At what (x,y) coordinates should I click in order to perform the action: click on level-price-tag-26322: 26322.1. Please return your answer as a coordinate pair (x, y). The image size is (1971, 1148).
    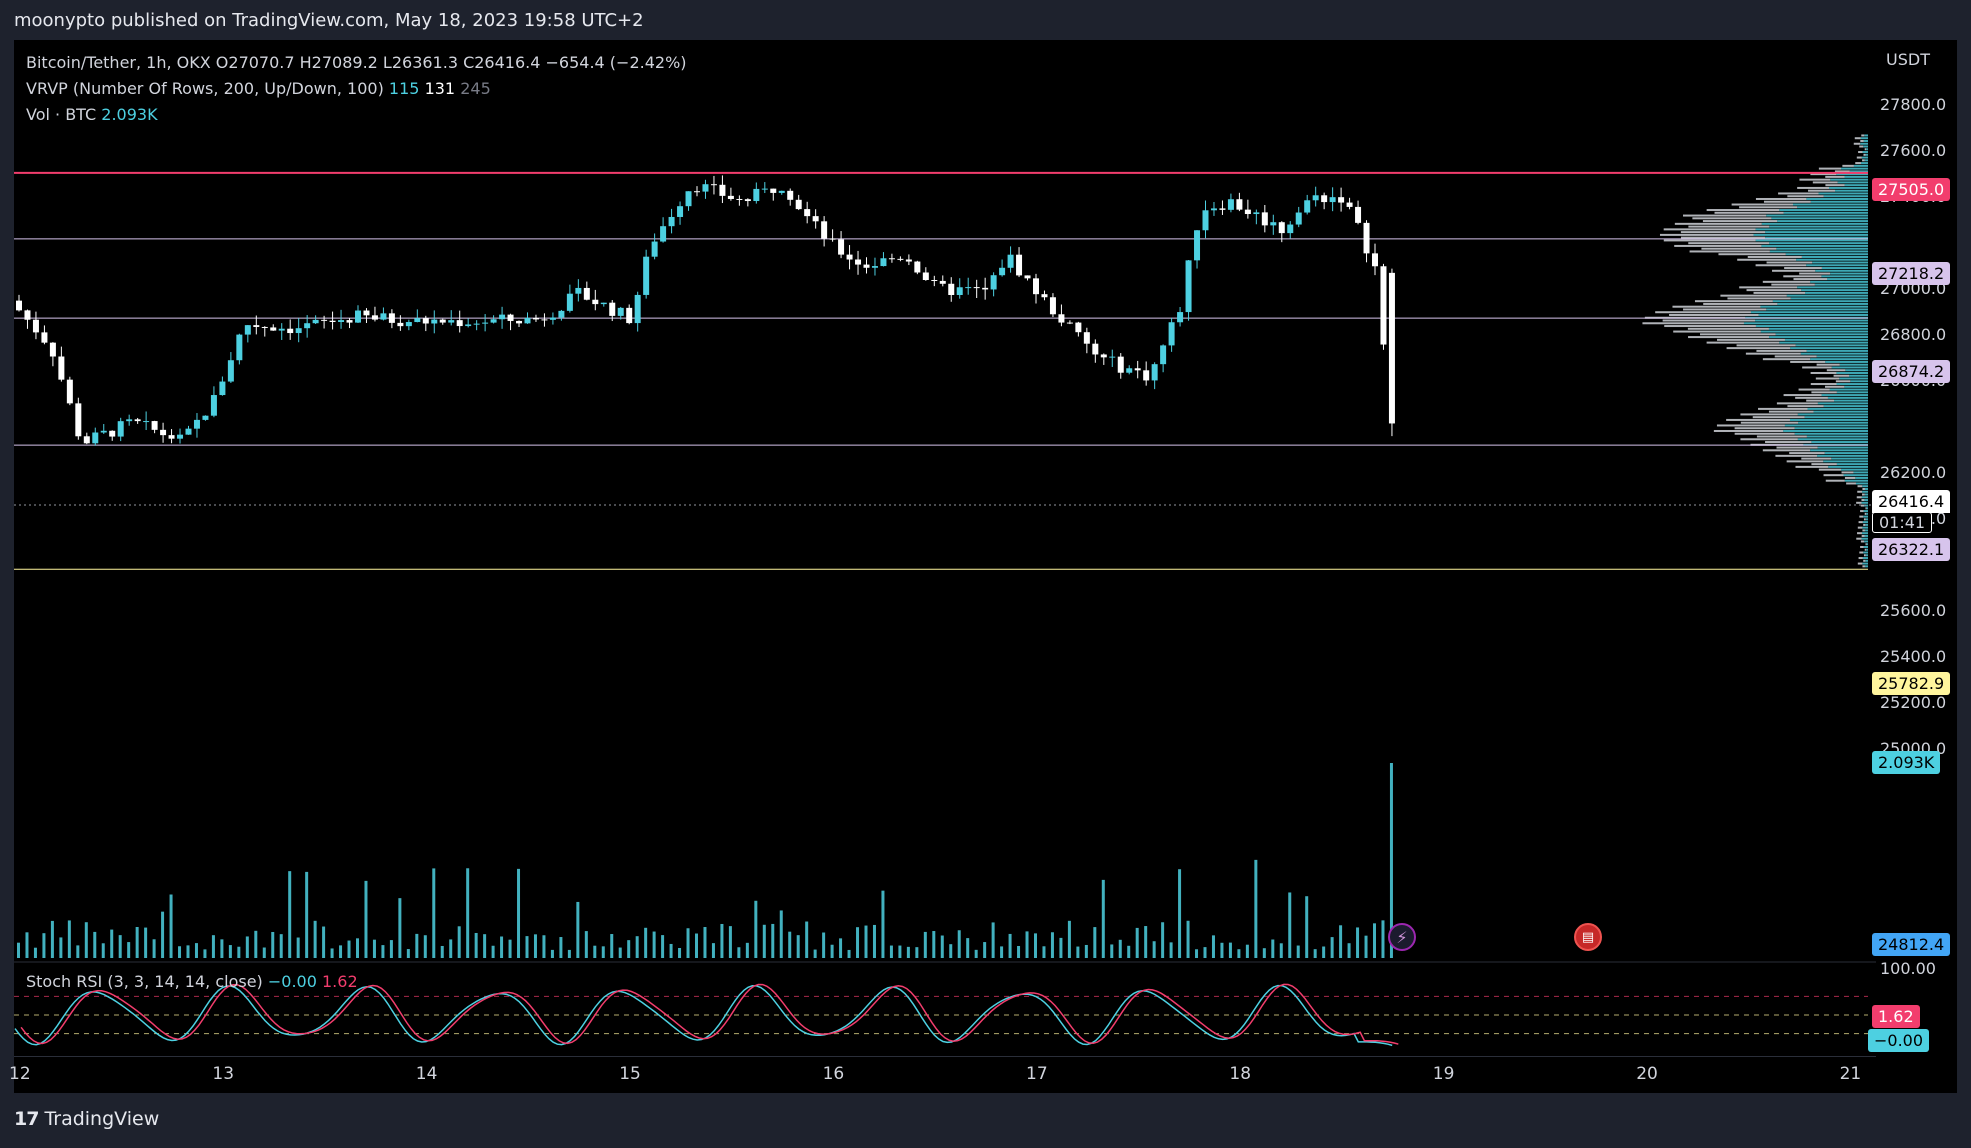
    Looking at the image, I should click on (1911, 549).